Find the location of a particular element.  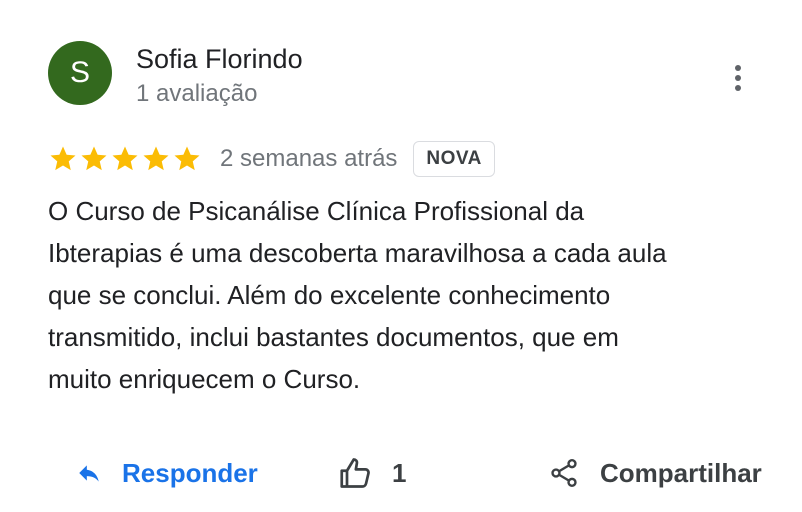

more-options-button is located at coordinates (738, 78).